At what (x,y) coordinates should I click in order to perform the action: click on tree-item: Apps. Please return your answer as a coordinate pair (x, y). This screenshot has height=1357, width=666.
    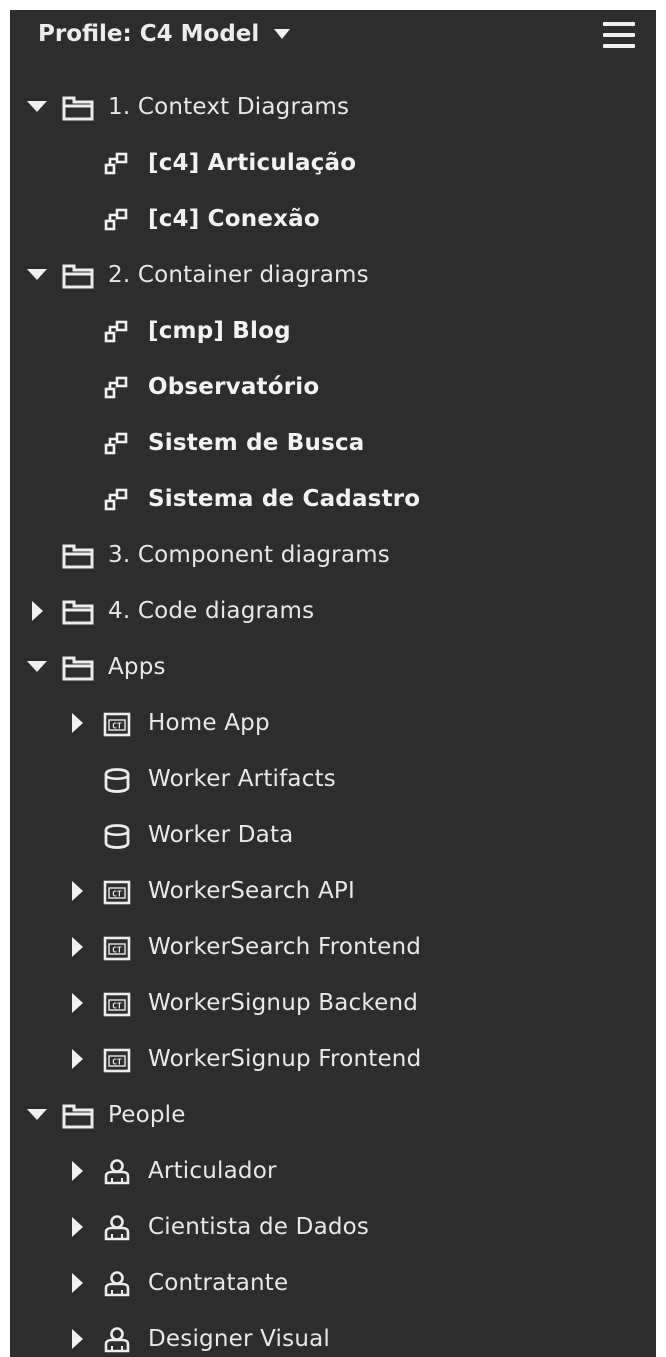
    Looking at the image, I should click on (333, 668).